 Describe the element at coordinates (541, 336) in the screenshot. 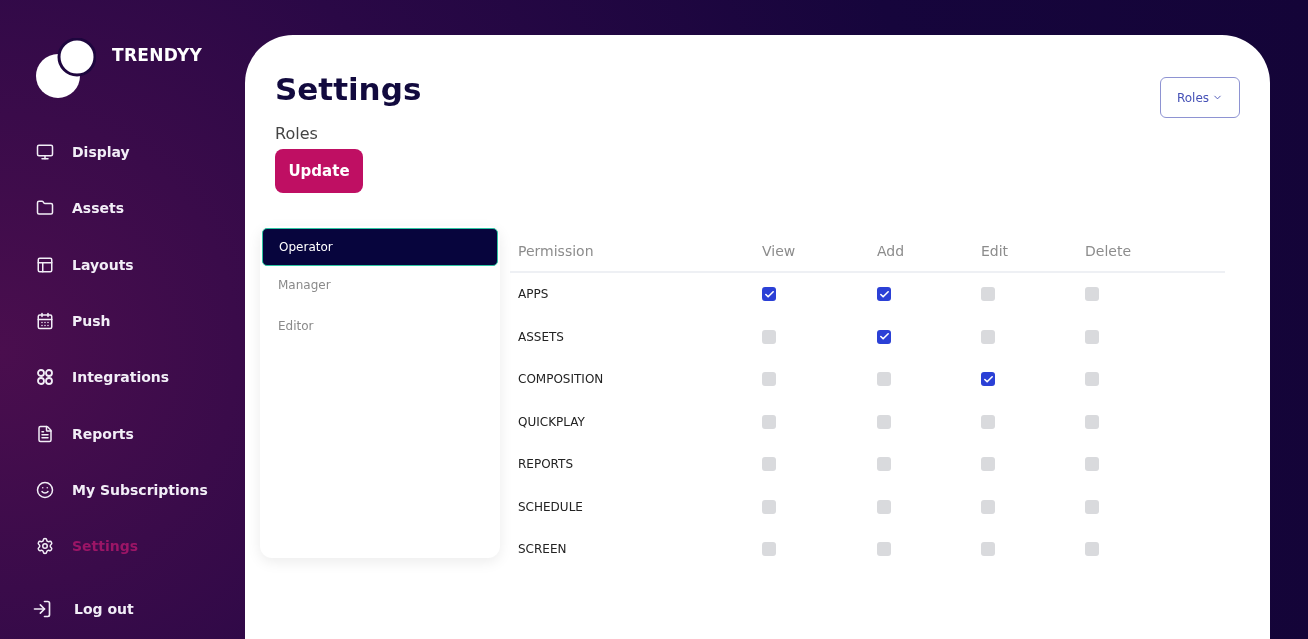

I see `permission-name: ASSETS` at that location.